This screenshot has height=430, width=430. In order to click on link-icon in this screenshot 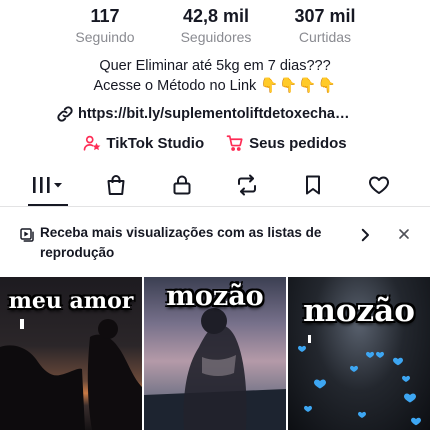, I will do `click(65, 114)`.